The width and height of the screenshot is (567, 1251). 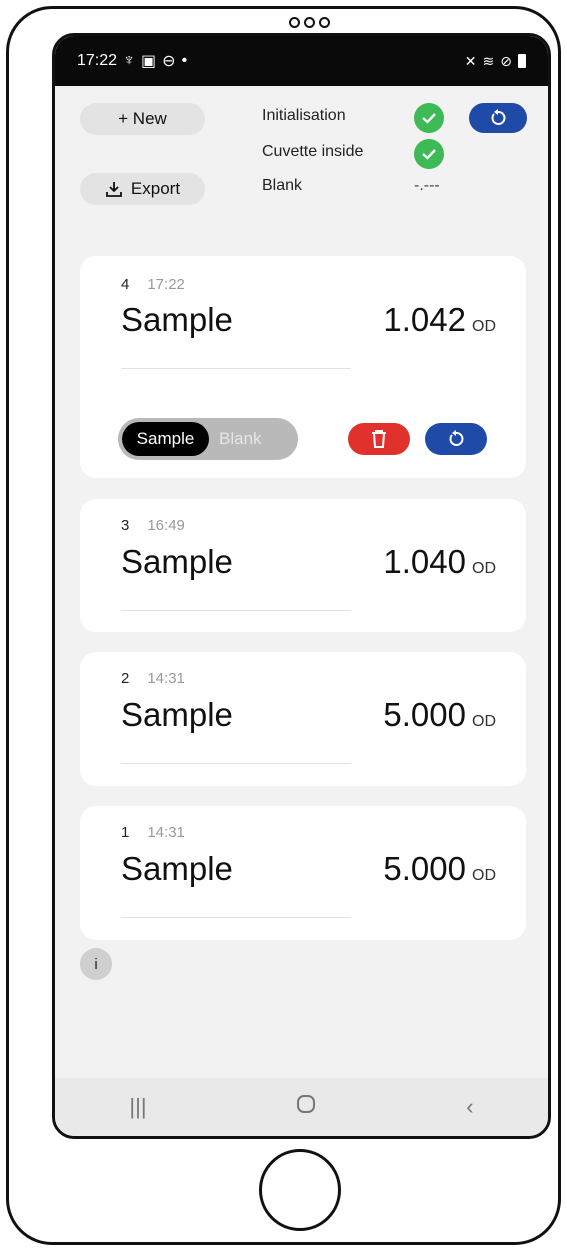 I want to click on measurement-card: 2 14:31 Sample 5.000 OD, so click(x=303, y=719).